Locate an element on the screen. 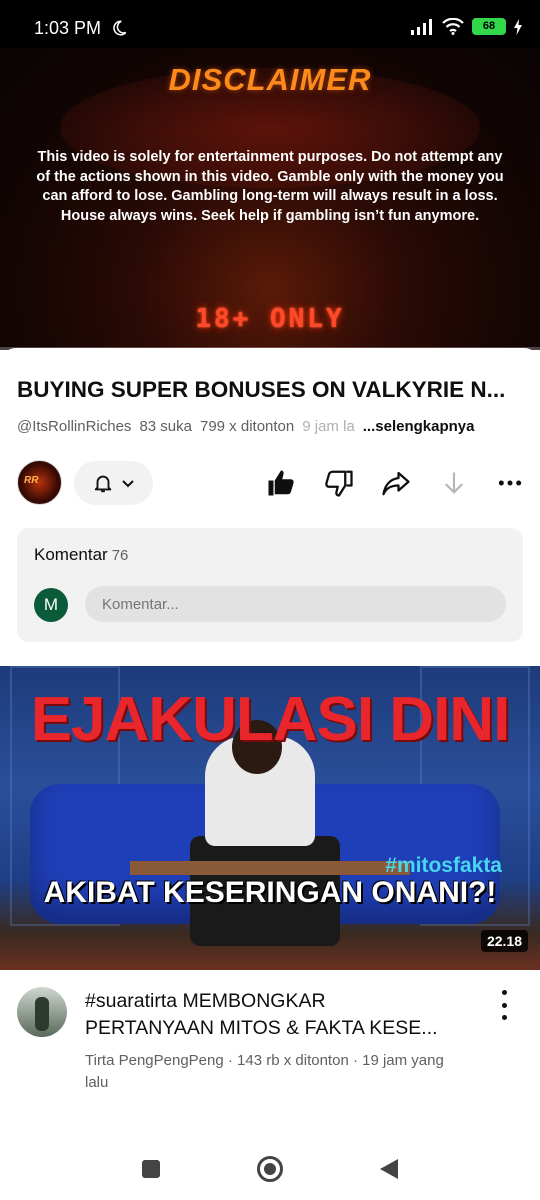  status-icons: 68 is located at coordinates (466, 26).